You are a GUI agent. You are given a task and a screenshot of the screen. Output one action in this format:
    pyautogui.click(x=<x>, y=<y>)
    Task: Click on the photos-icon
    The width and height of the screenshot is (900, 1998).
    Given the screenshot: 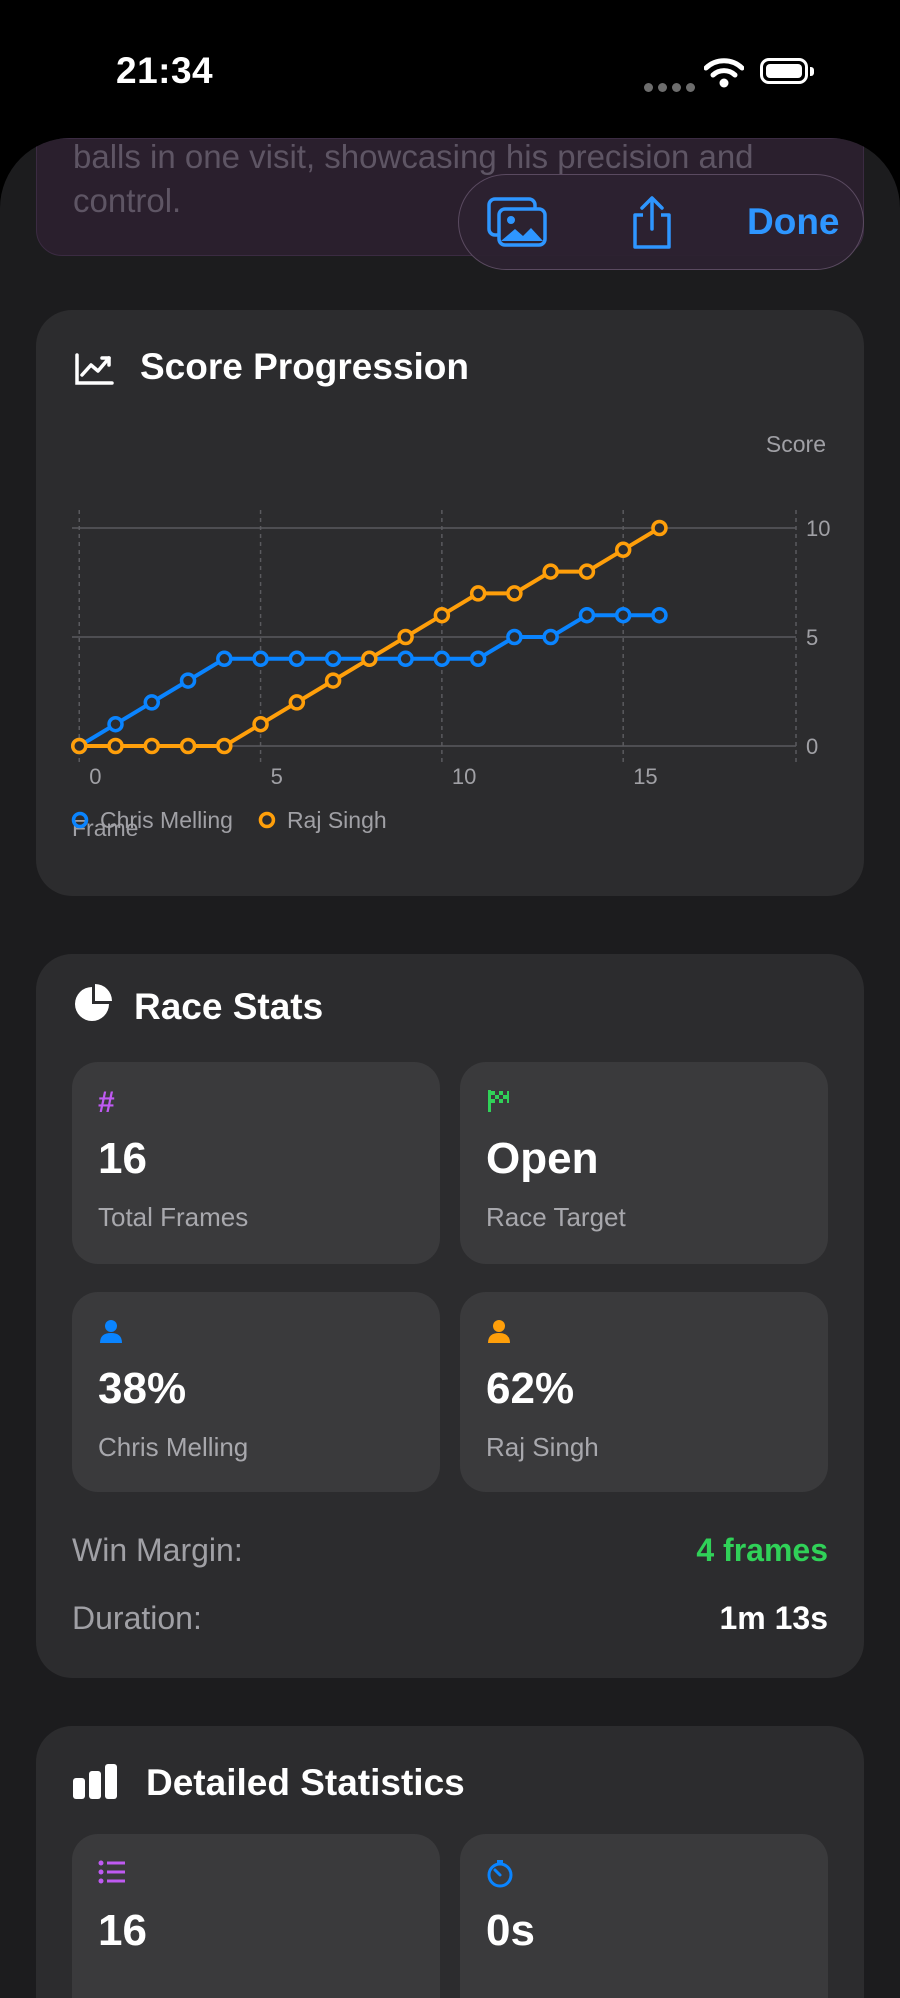 What is the action you would take?
    pyautogui.click(x=517, y=222)
    